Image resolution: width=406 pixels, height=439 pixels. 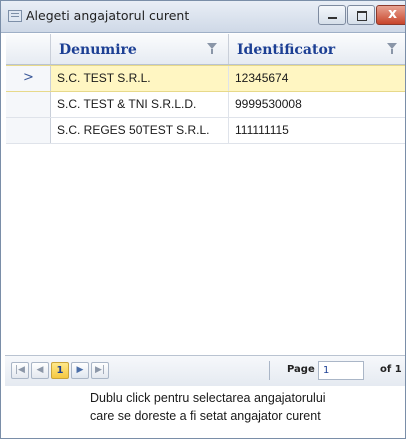 What do you see at coordinates (60, 370) in the screenshot?
I see `page-1-button: 1` at bounding box center [60, 370].